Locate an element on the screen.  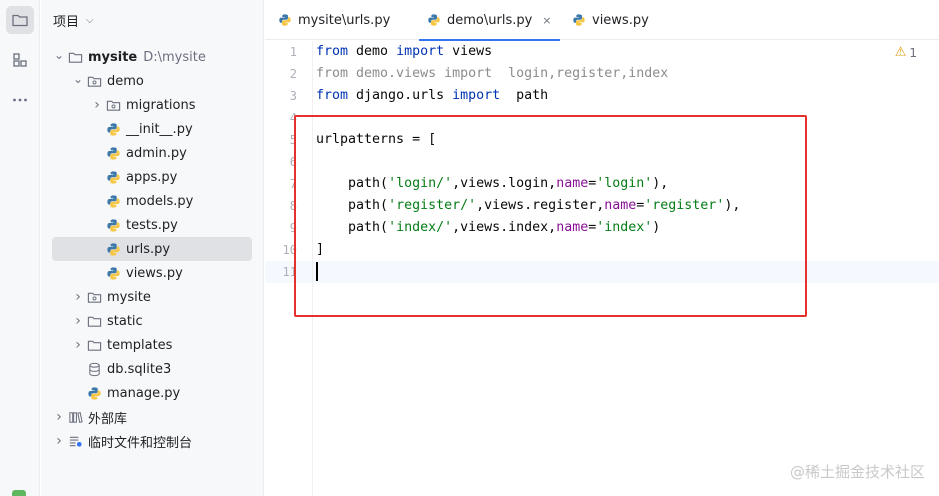
tree-item-label: 外部库 is located at coordinates (108, 419).